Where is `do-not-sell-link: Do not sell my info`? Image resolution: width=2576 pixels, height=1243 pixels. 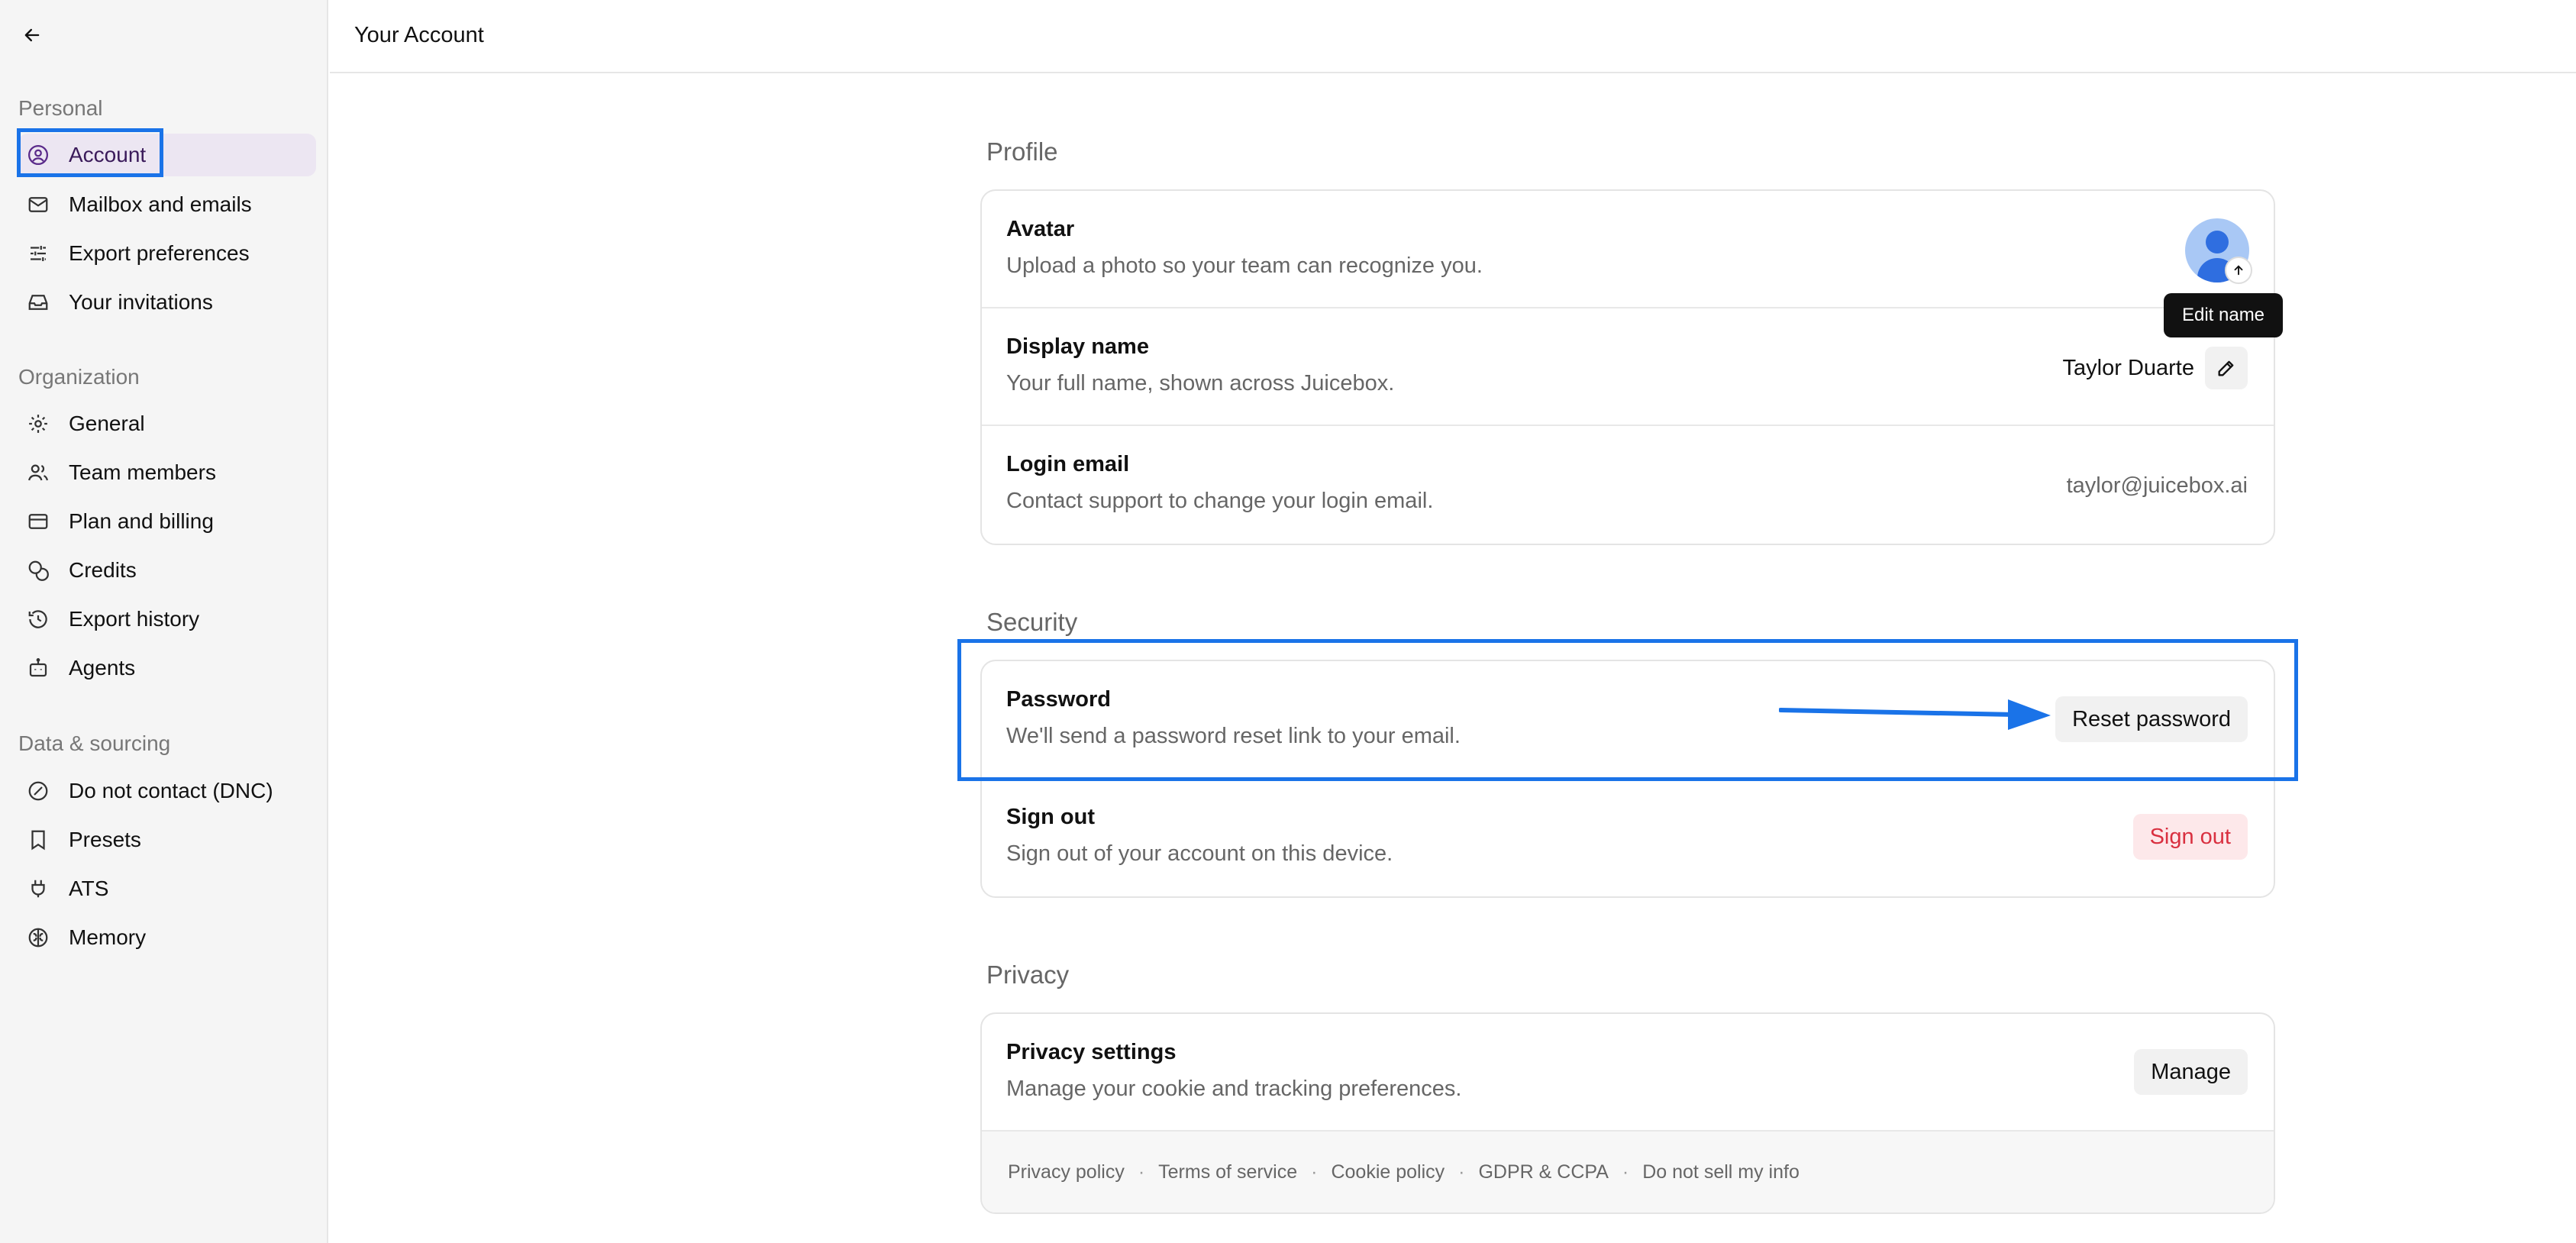 do-not-sell-link: Do not sell my info is located at coordinates (1721, 1172).